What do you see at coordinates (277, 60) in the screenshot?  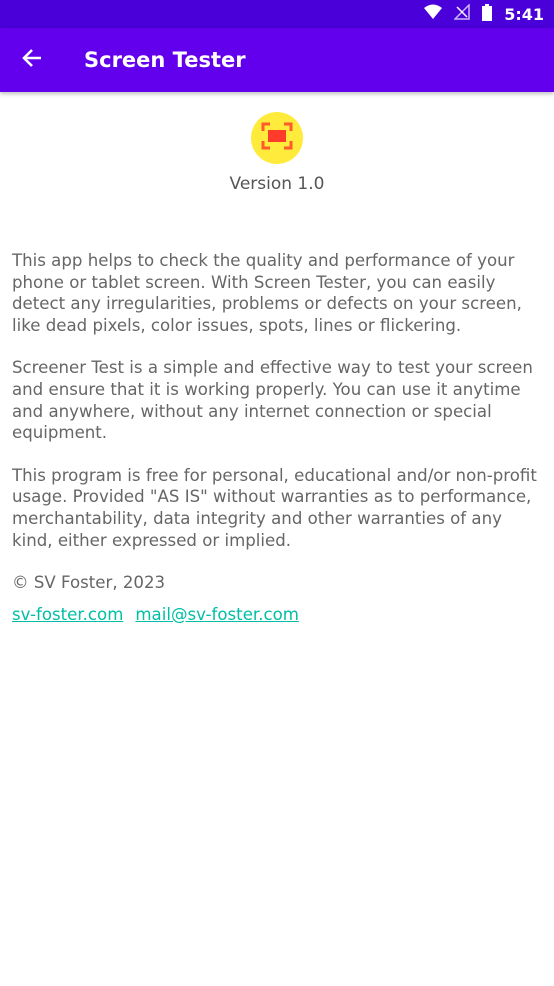 I see `app-bar: Screen Tester` at bounding box center [277, 60].